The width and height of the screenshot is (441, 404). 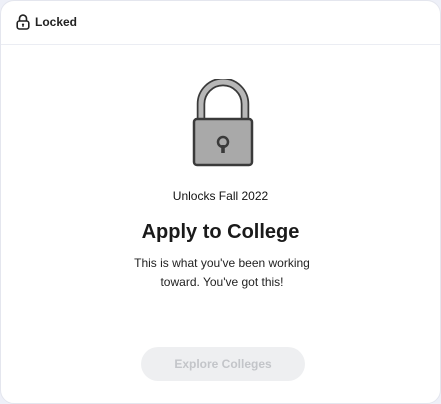 I want to click on unlock-date: Unlocks Fall 2022, so click(x=220, y=196).